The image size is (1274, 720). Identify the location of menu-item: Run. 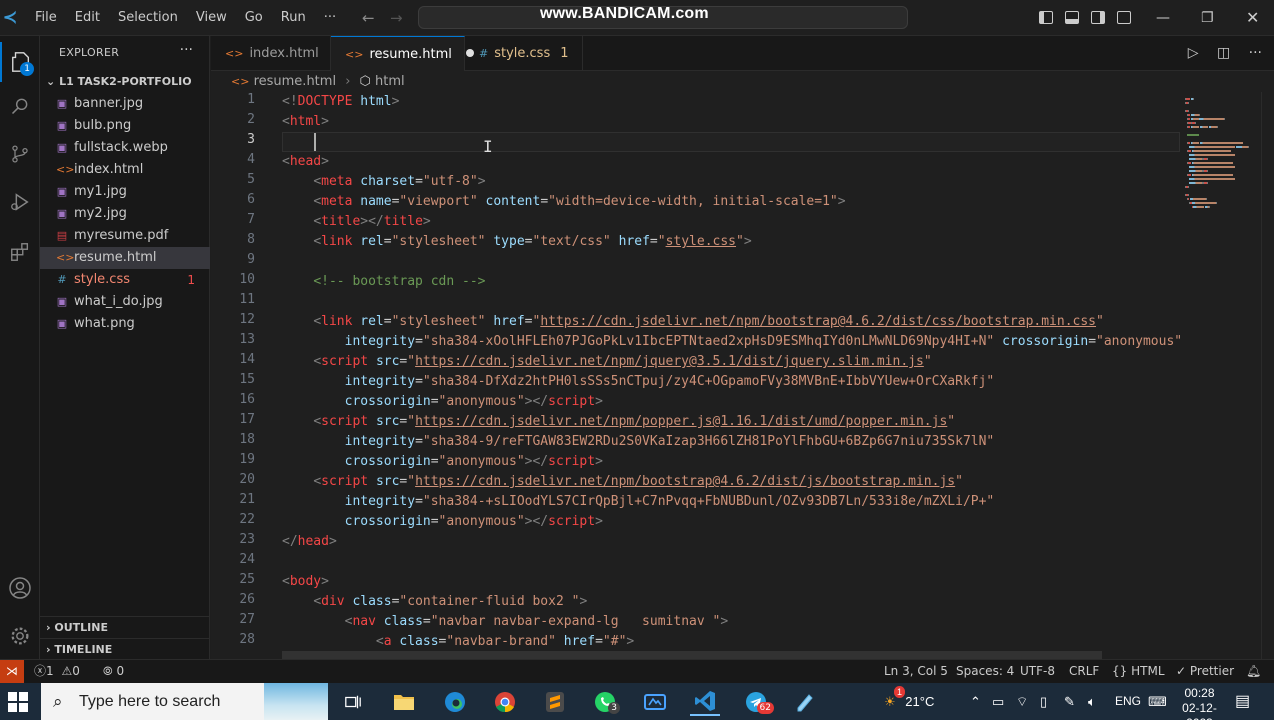
(293, 18).